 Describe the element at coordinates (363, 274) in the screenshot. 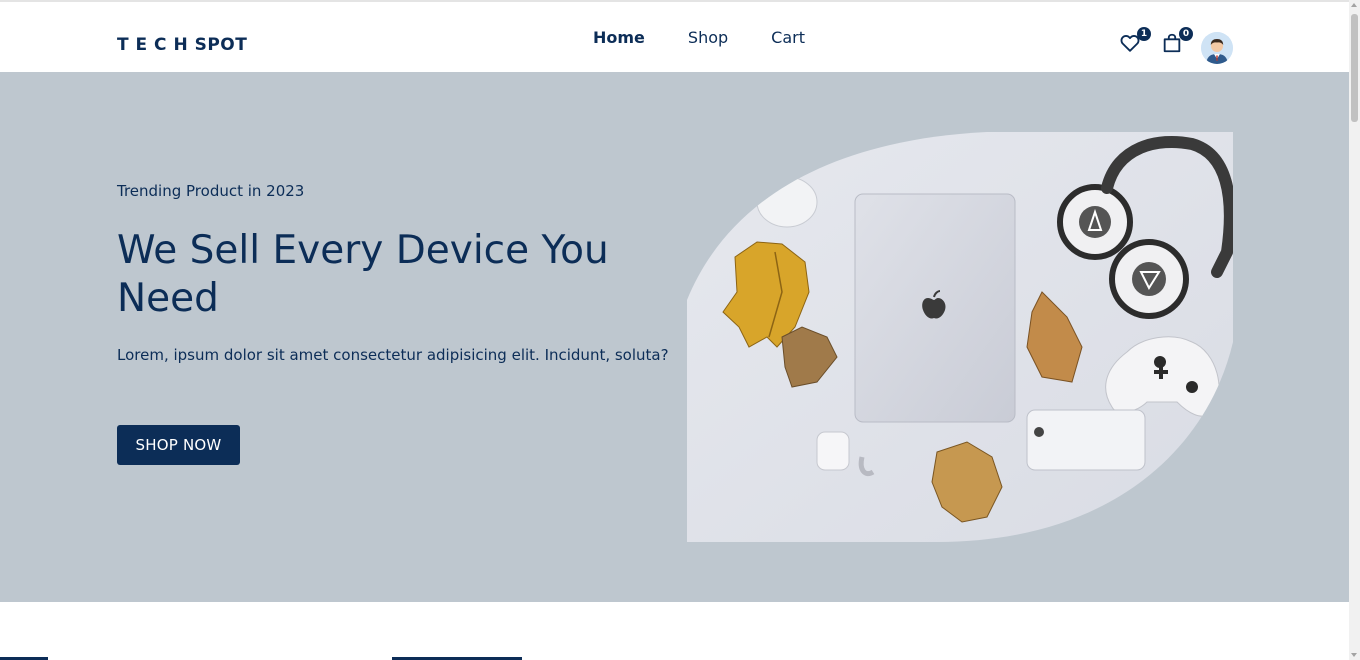

I see `hero-headline: We Sell Every Device You Need` at that location.